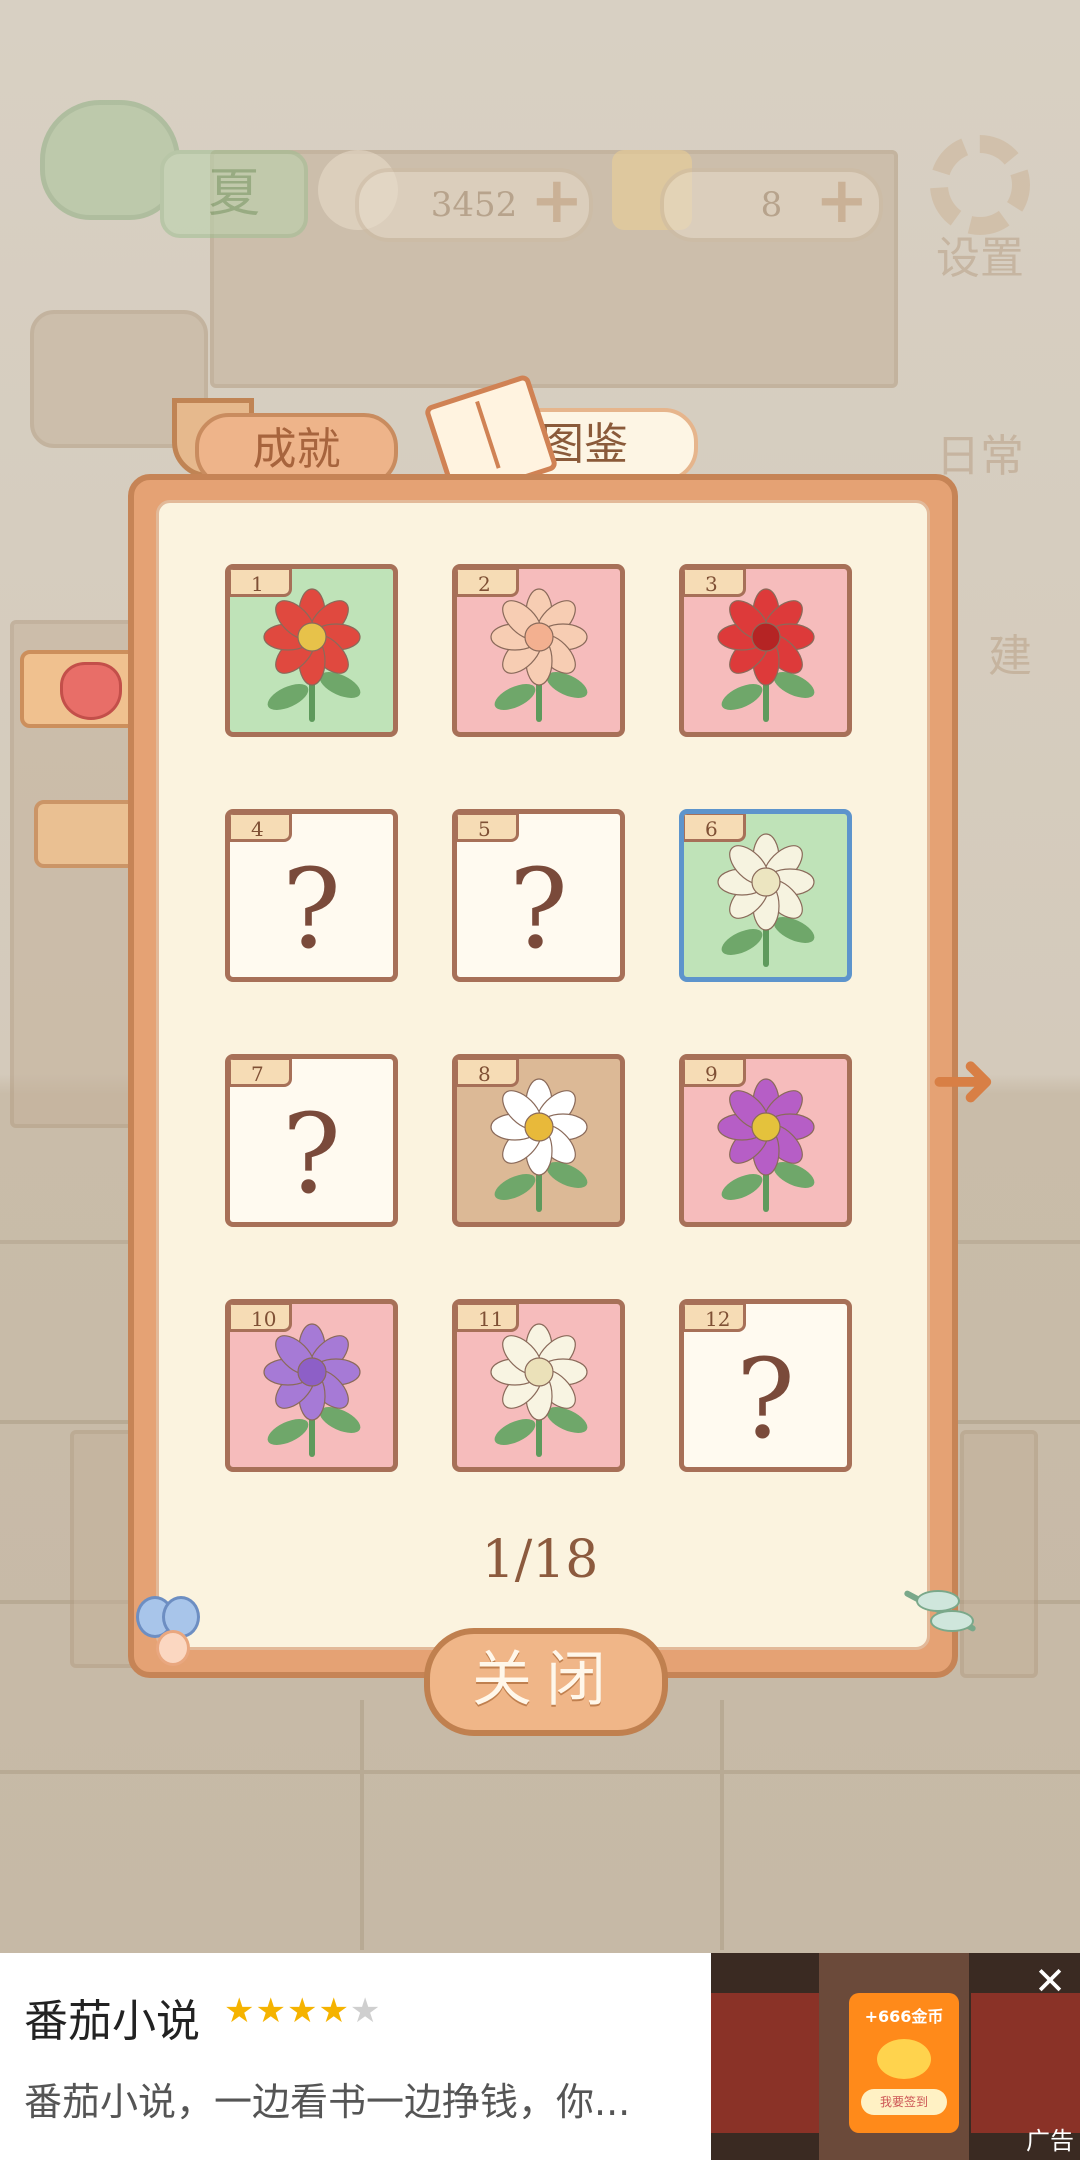 This screenshot has width=1080, height=2160. I want to click on brick-row, so click(540, 1772).